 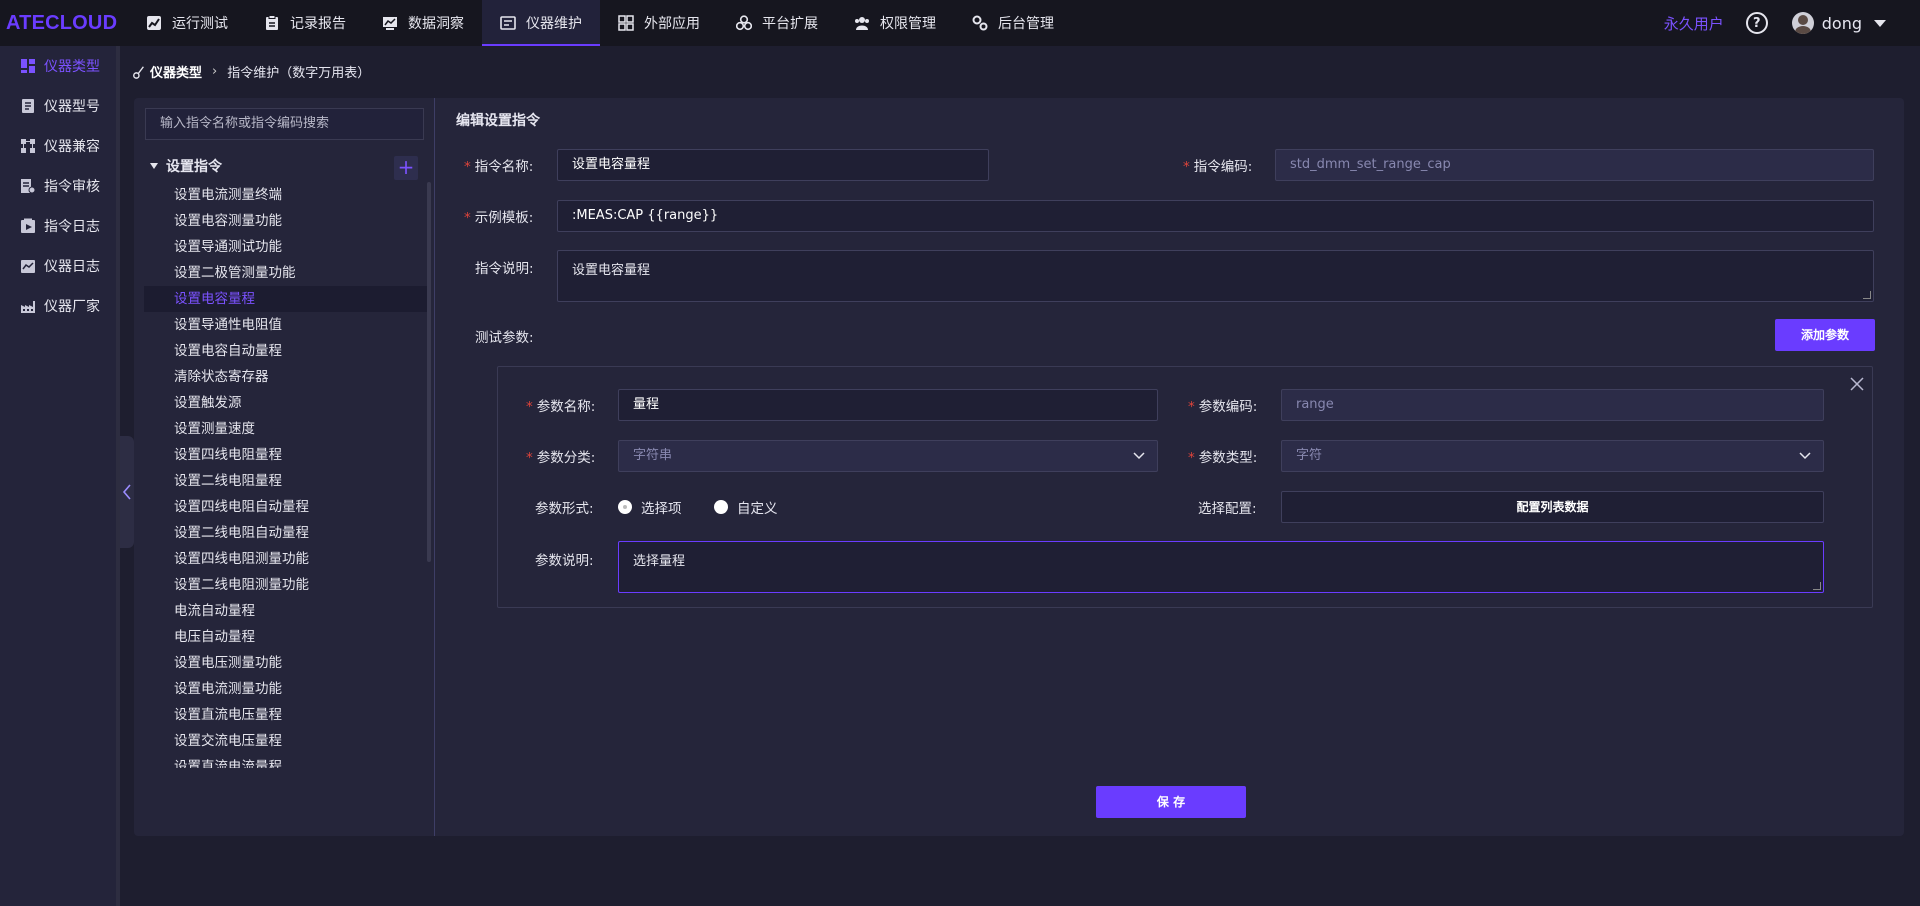 I want to click on command-desc-label: 指令说明:, so click(x=504, y=269).